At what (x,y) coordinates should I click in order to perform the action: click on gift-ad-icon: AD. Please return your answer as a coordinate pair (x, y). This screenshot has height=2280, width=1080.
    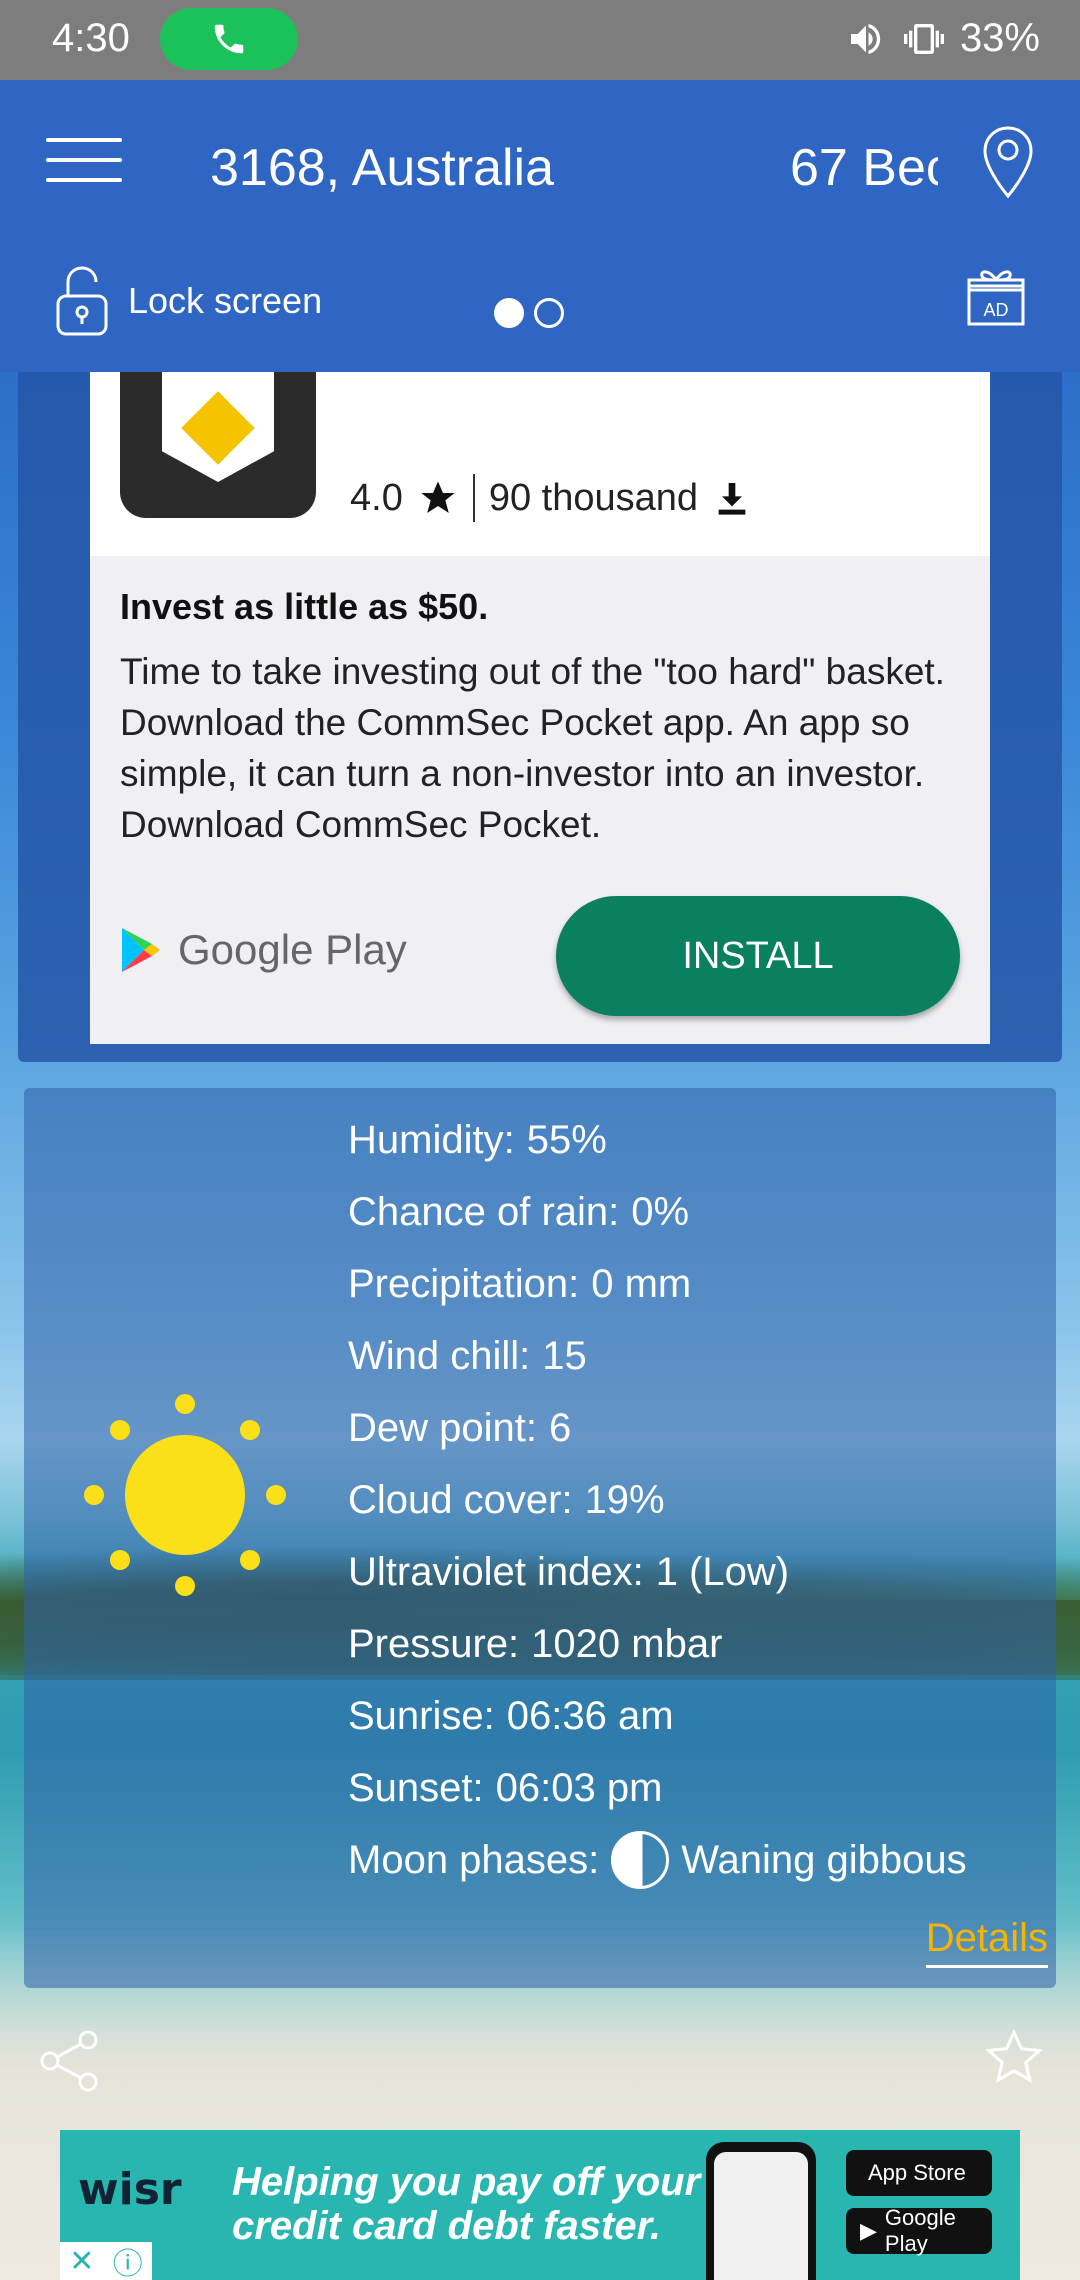
    Looking at the image, I should click on (996, 297).